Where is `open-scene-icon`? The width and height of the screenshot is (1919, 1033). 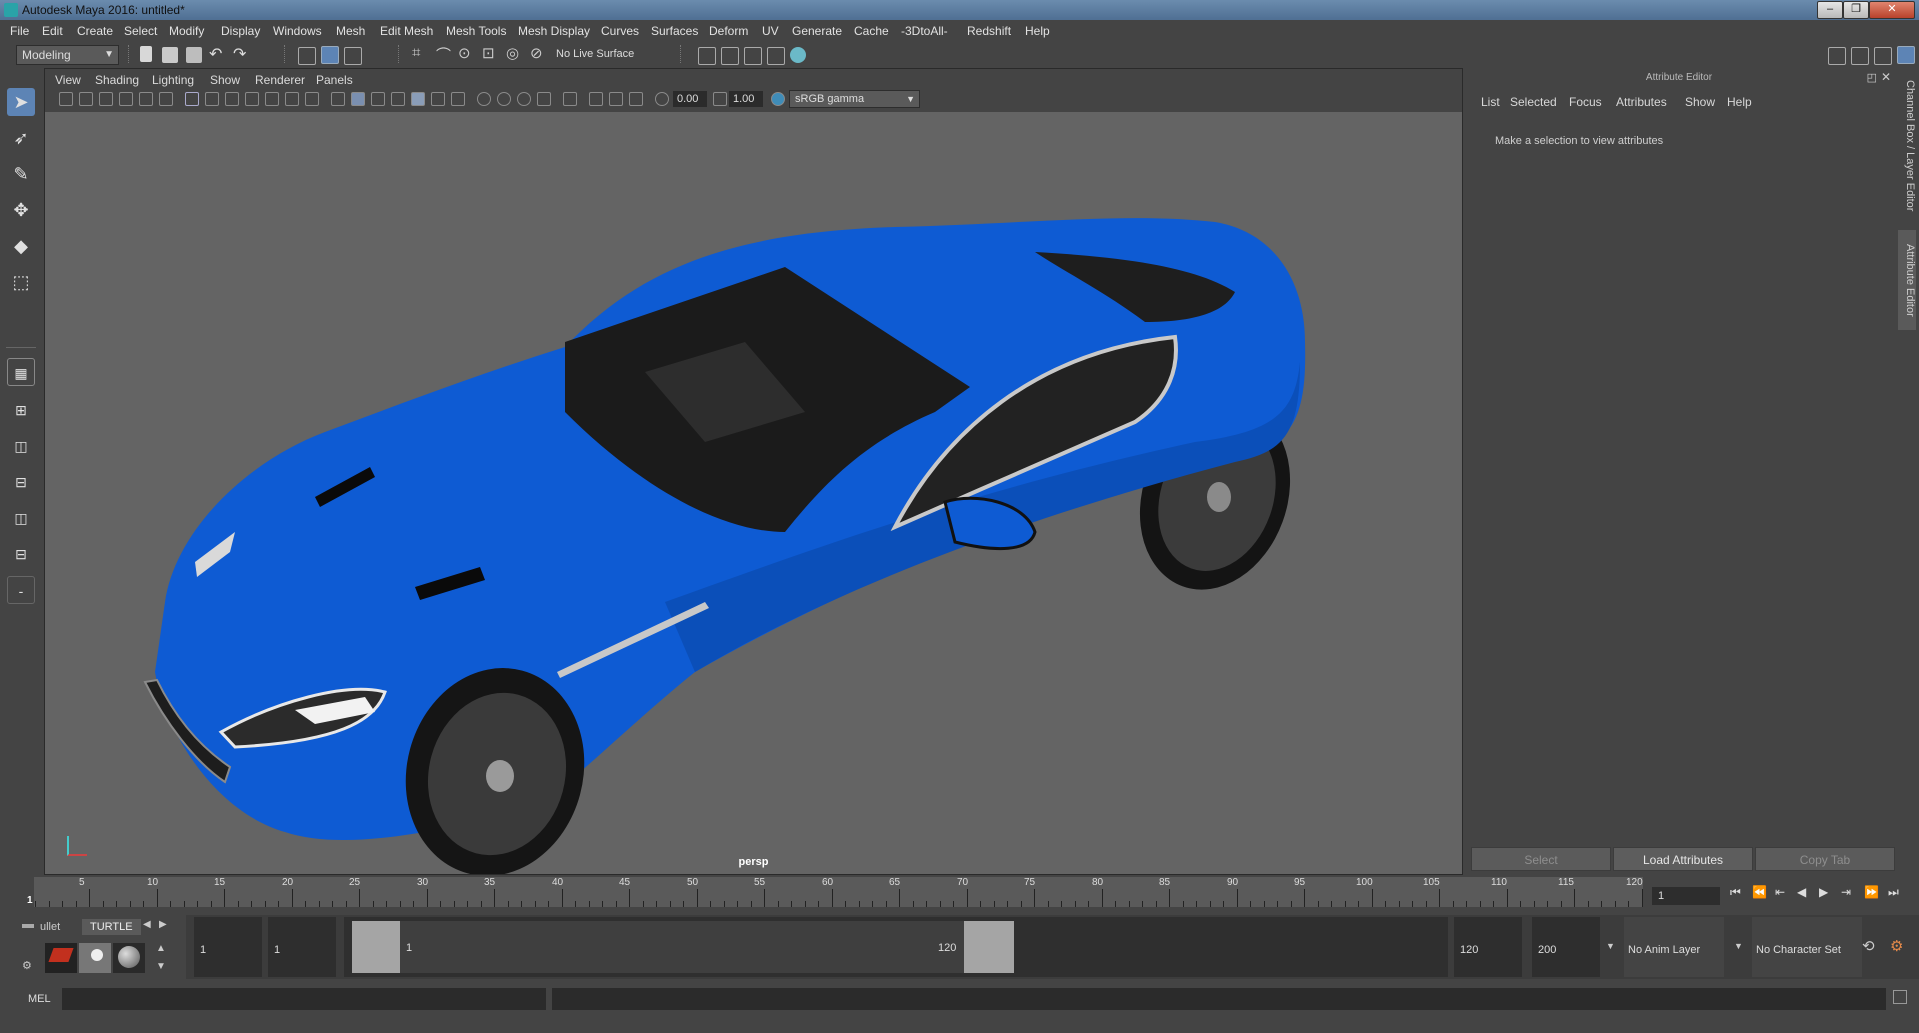
open-scene-icon is located at coordinates (170, 55).